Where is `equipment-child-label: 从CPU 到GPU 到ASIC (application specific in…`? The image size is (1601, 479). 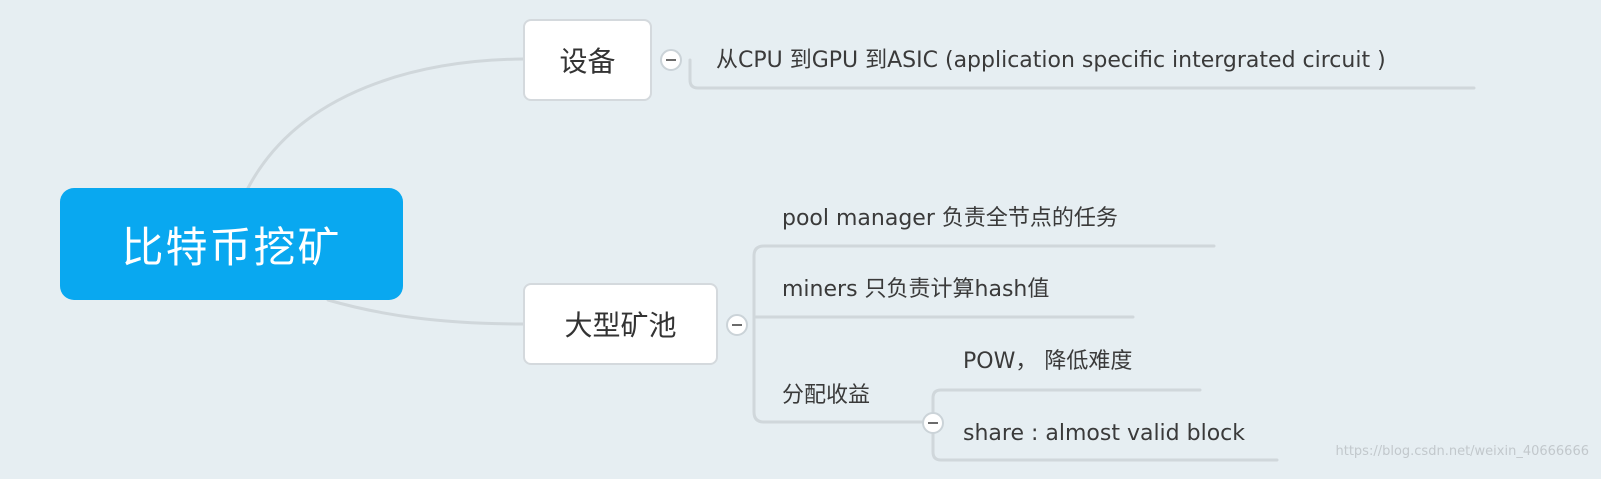 equipment-child-label: 从CPU 到GPU 到ASIC (application specific in… is located at coordinates (1051, 61).